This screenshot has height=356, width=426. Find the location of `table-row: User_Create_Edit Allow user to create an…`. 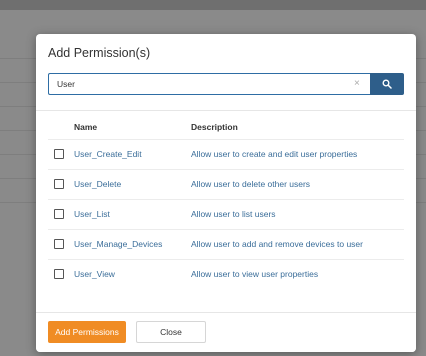

table-row: User_Create_Edit Allow user to create an… is located at coordinates (226, 154).